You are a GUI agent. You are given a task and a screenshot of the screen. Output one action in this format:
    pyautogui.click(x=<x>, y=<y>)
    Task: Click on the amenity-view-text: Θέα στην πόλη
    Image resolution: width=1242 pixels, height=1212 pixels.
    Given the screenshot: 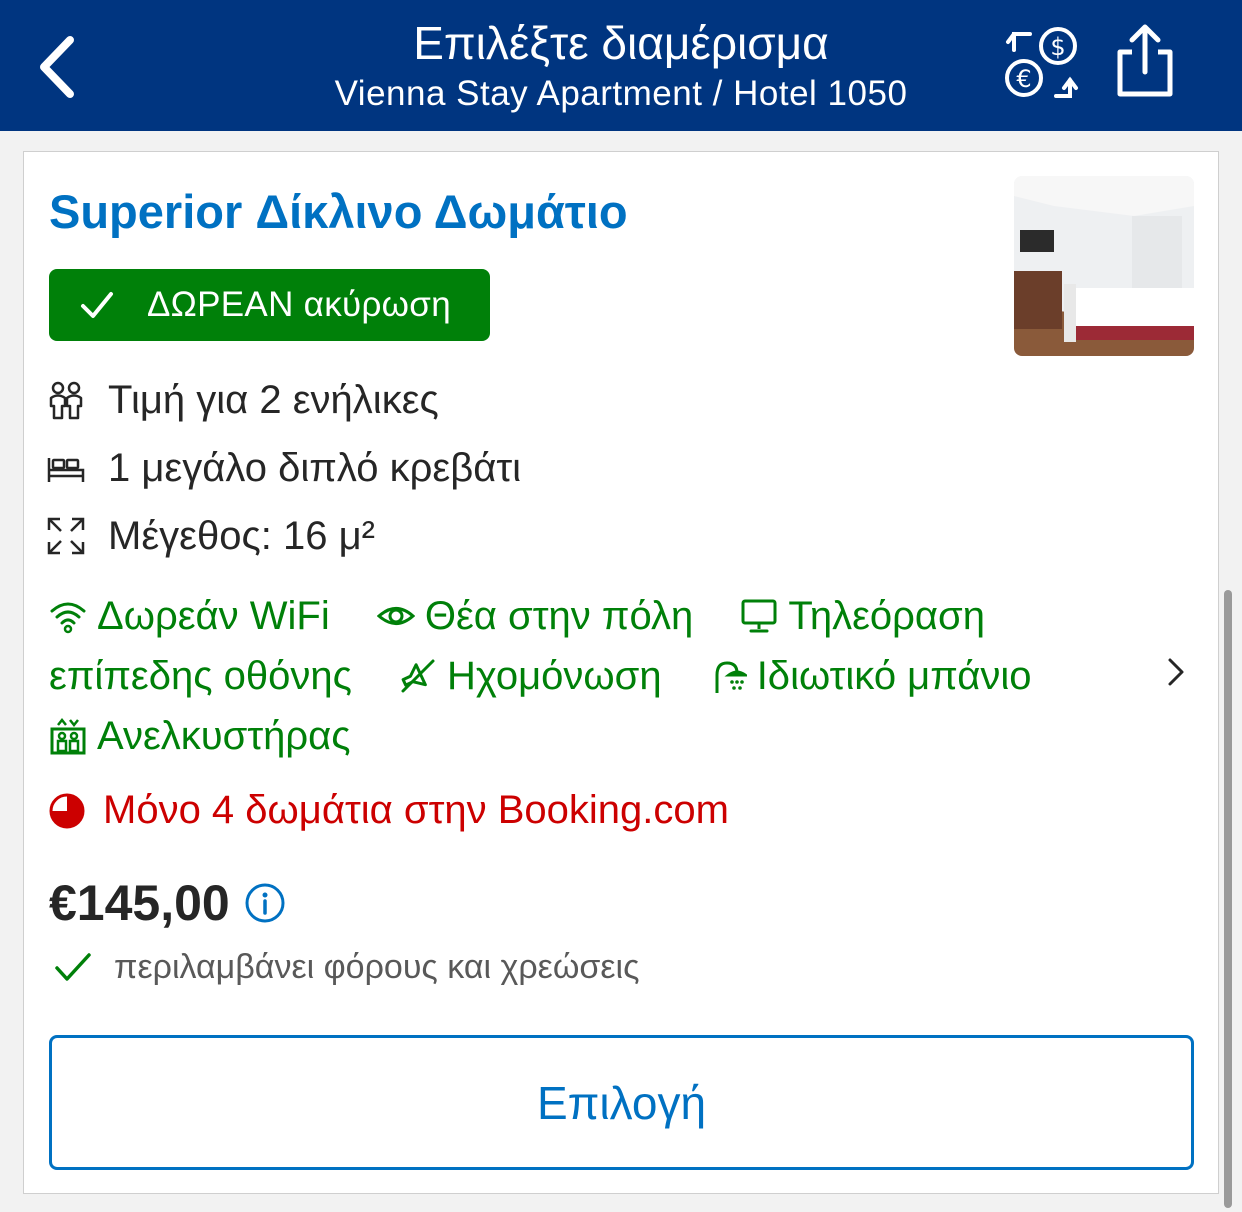 What is the action you would take?
    pyautogui.click(x=559, y=616)
    